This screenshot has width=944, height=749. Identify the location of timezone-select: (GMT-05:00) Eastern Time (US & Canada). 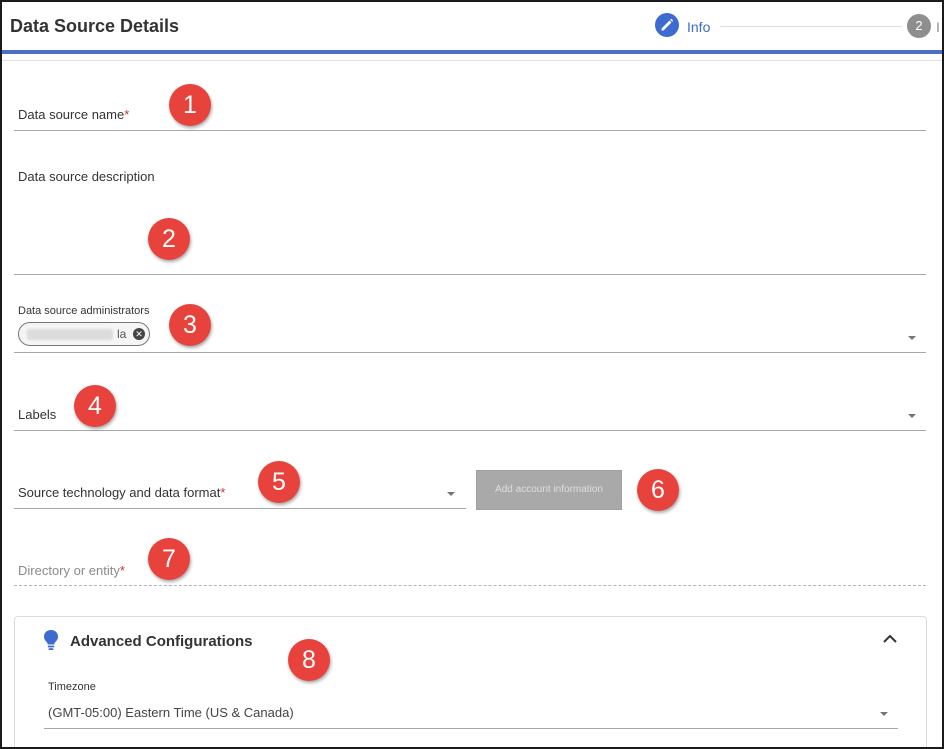
(171, 712).